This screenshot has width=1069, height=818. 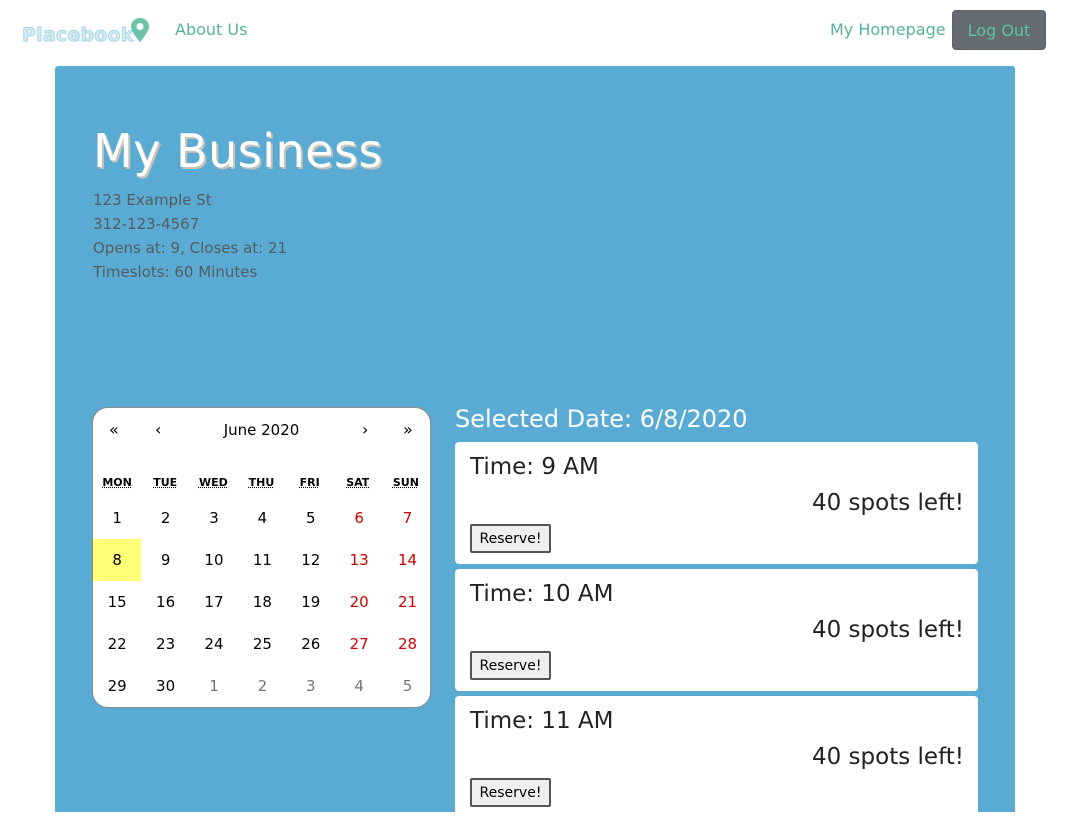 I want to click on weekday-header: WED, so click(x=213, y=482).